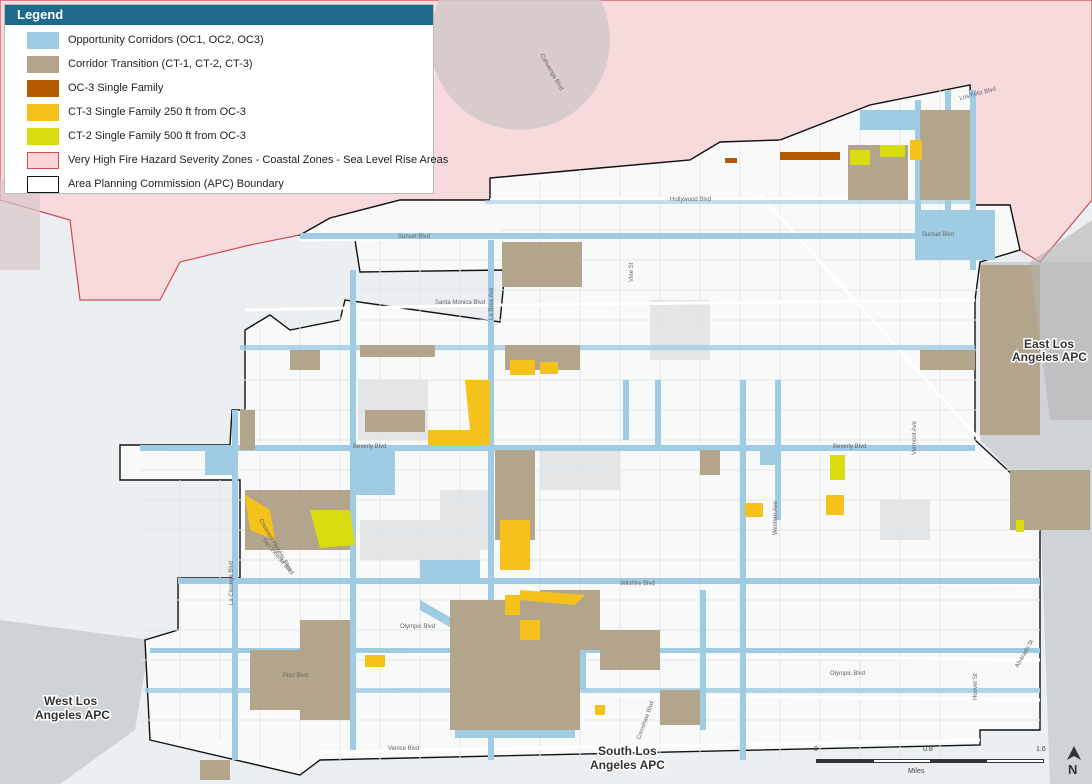 The height and width of the screenshot is (784, 1092). I want to click on label-venice-blvd: Venice Blvd, so click(403, 749).